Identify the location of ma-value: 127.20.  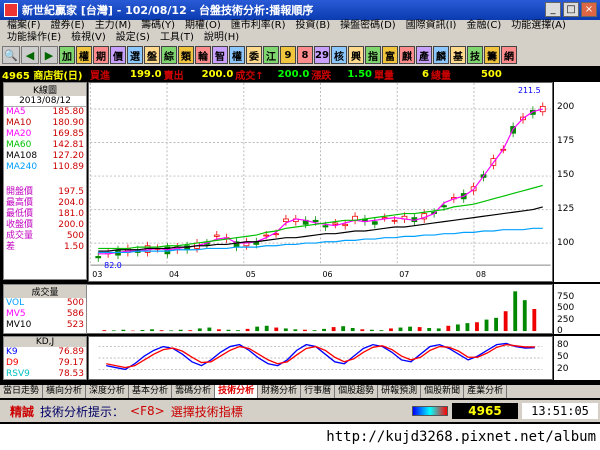
(68, 156).